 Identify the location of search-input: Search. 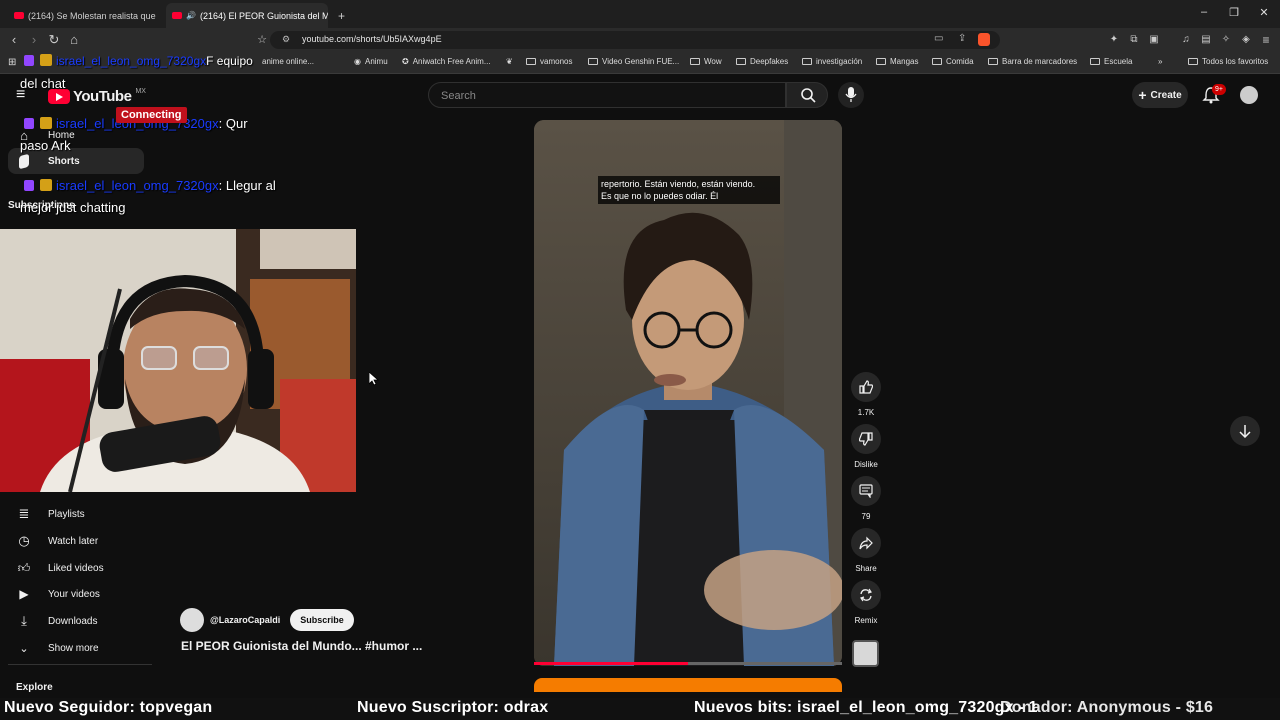
(607, 95).